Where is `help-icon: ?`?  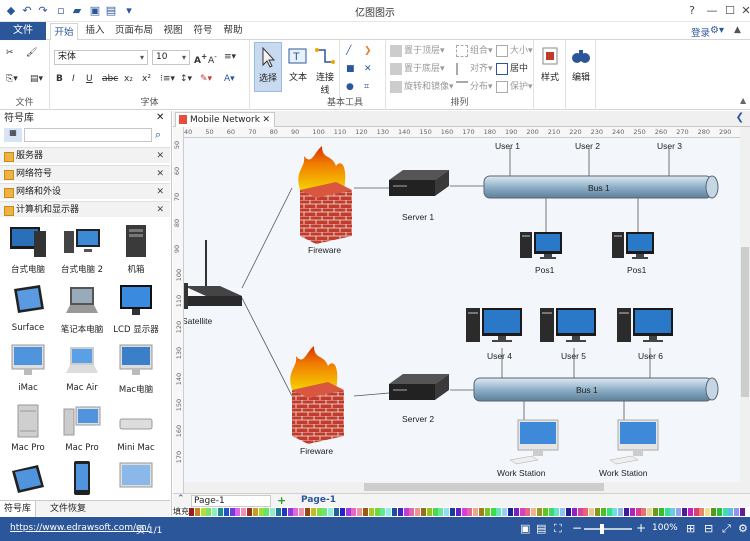 help-icon: ? is located at coordinates (692, 11).